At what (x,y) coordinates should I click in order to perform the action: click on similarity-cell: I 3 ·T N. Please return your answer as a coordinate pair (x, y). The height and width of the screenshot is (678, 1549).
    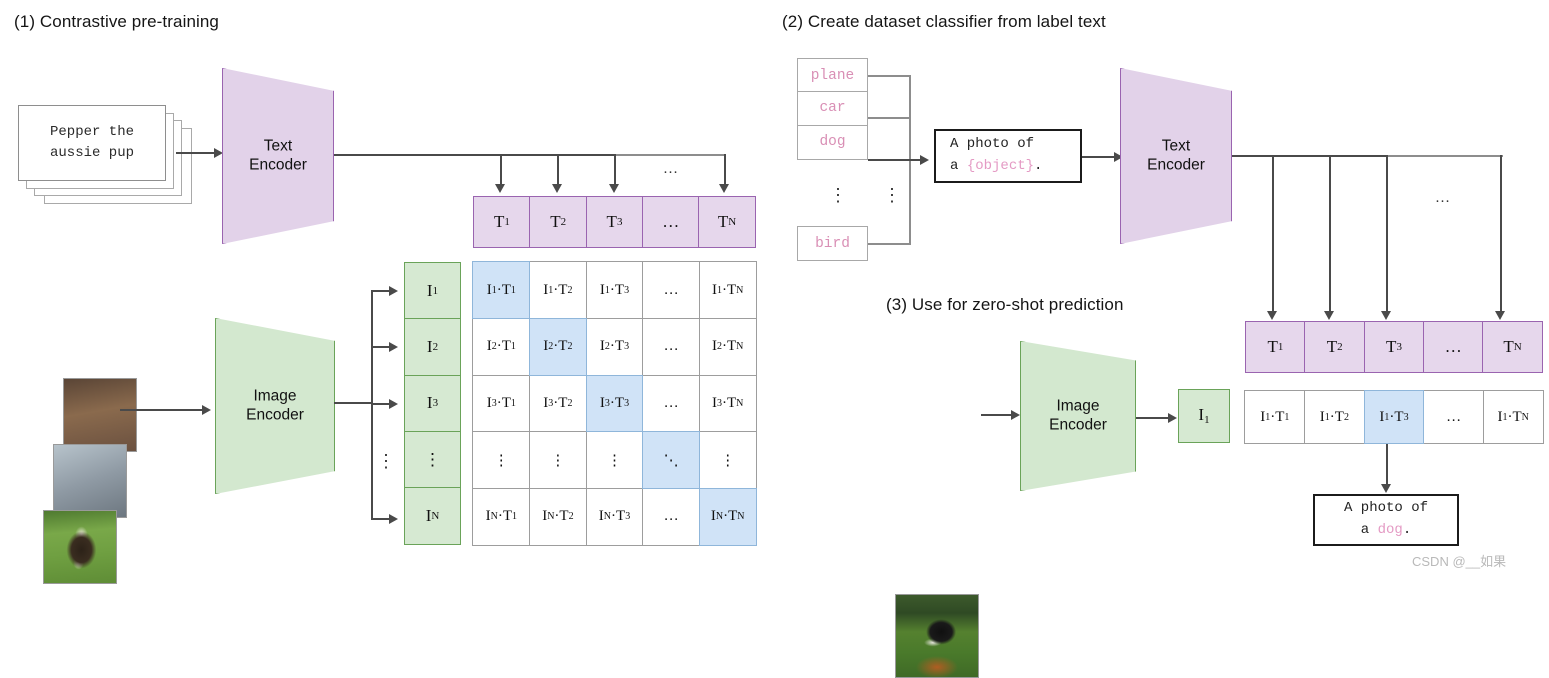
    Looking at the image, I should click on (727, 403).